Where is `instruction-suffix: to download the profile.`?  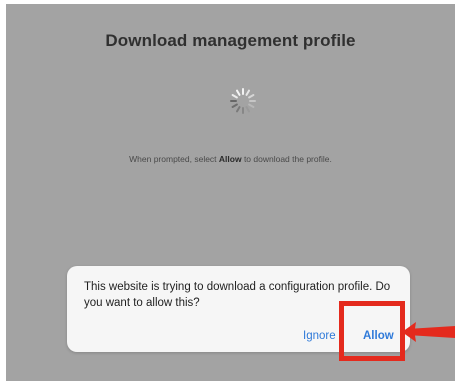
instruction-suffix: to download the profile. is located at coordinates (286, 159).